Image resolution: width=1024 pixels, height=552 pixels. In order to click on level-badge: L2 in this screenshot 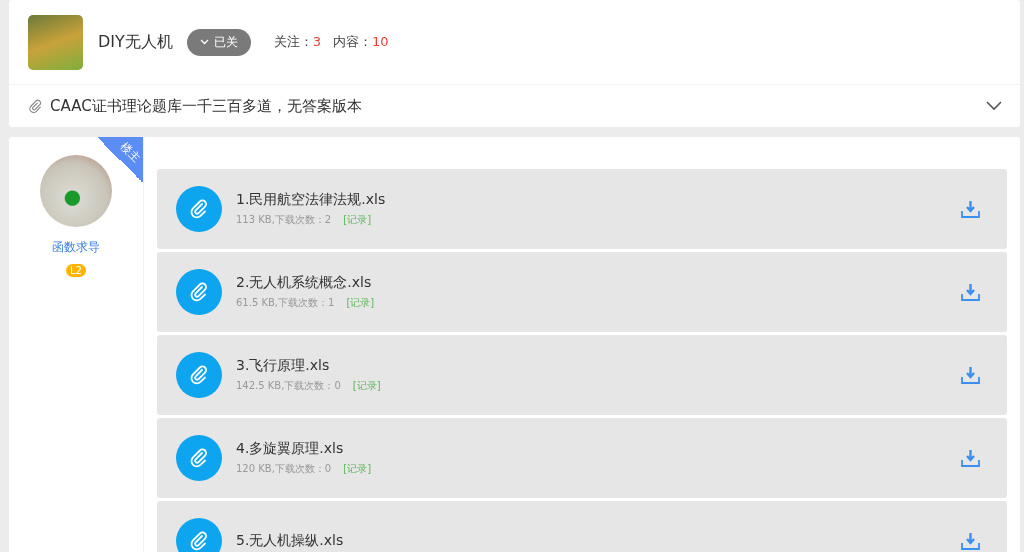, I will do `click(76, 270)`.